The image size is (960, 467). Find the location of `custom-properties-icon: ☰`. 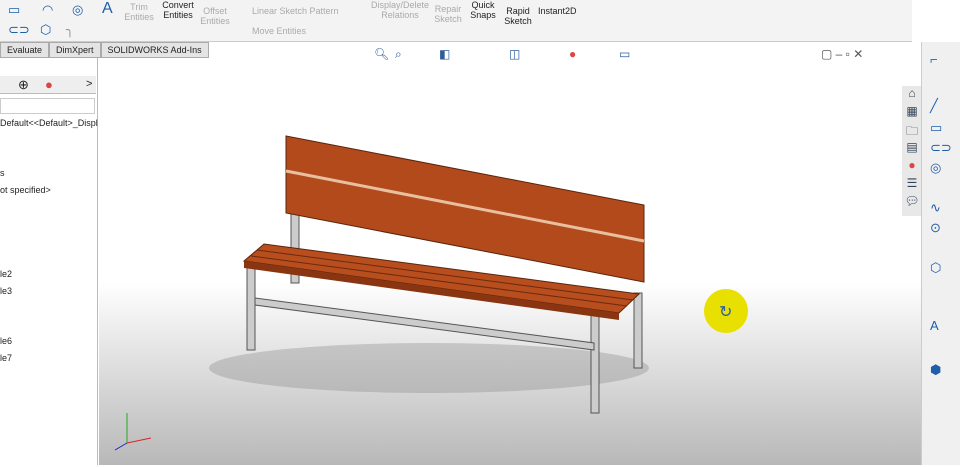

custom-properties-icon: ☰ is located at coordinates (912, 185).